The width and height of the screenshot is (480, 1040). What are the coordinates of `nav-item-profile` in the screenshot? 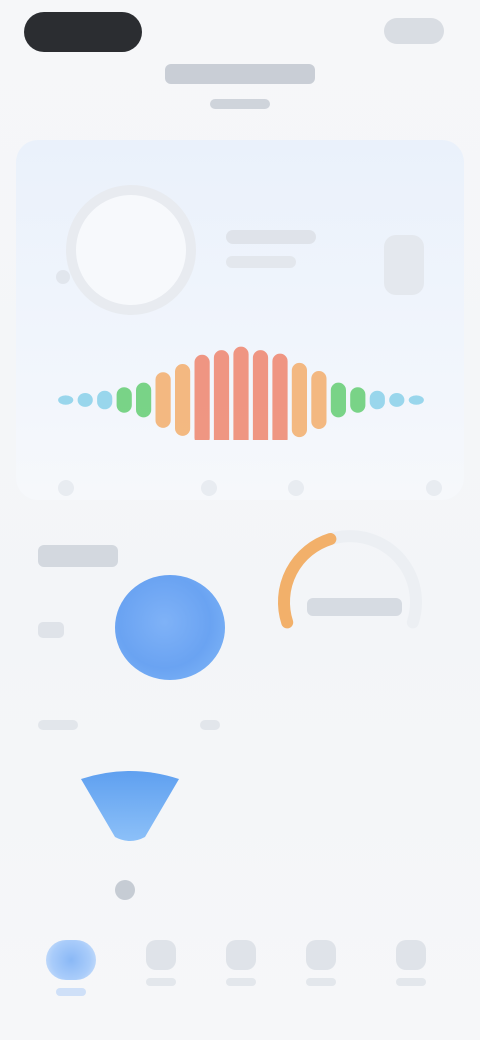 It's located at (411, 963).